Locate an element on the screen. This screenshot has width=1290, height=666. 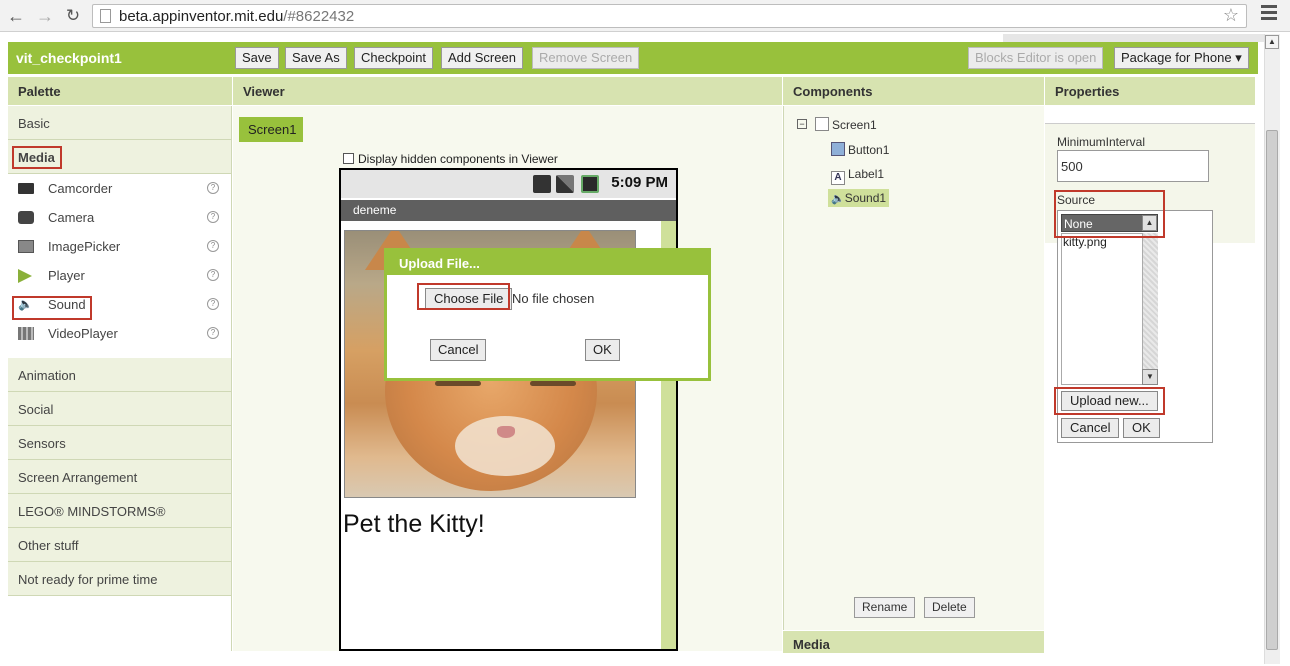
add-screen-button: Add Screen is located at coordinates (482, 58).